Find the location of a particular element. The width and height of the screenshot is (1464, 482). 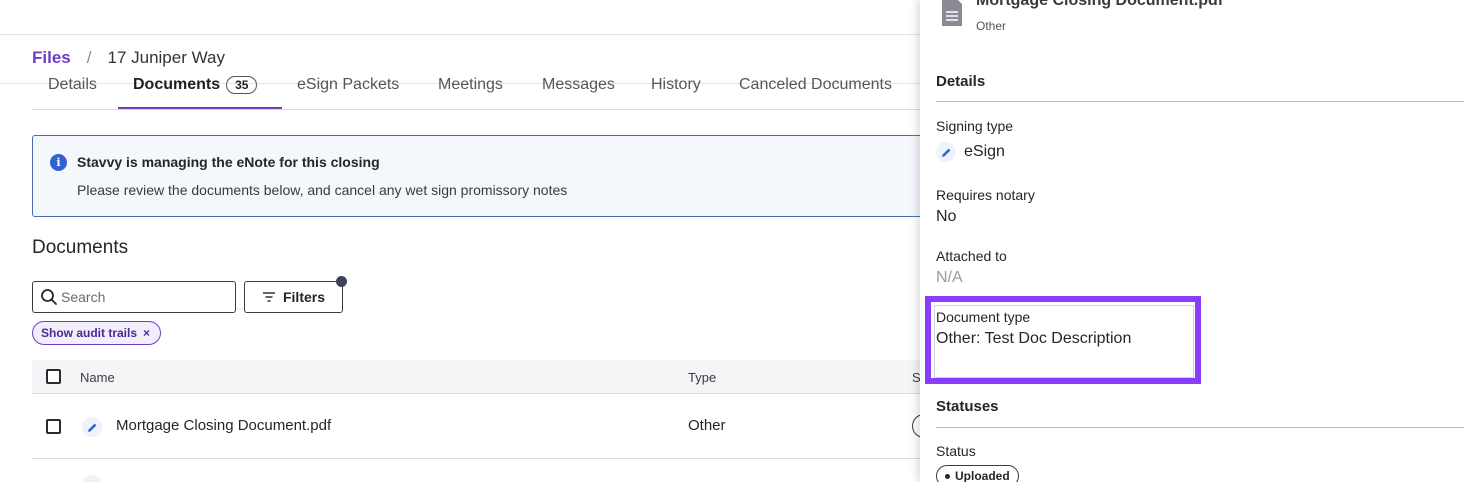

select-all-checkbox is located at coordinates (53, 376).